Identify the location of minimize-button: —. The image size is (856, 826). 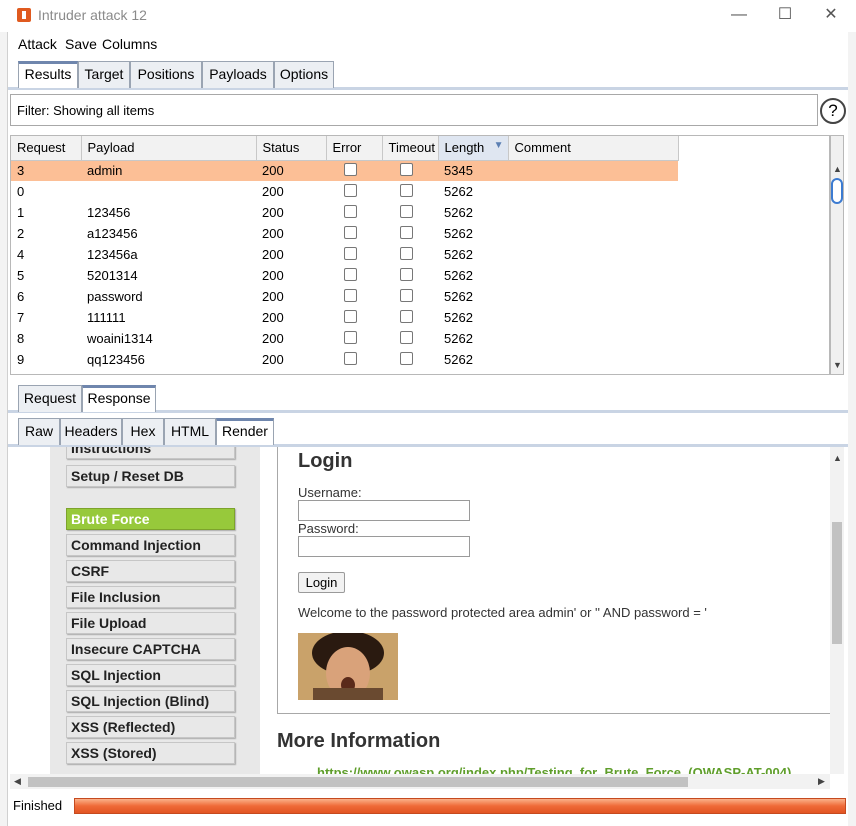
(739, 16).